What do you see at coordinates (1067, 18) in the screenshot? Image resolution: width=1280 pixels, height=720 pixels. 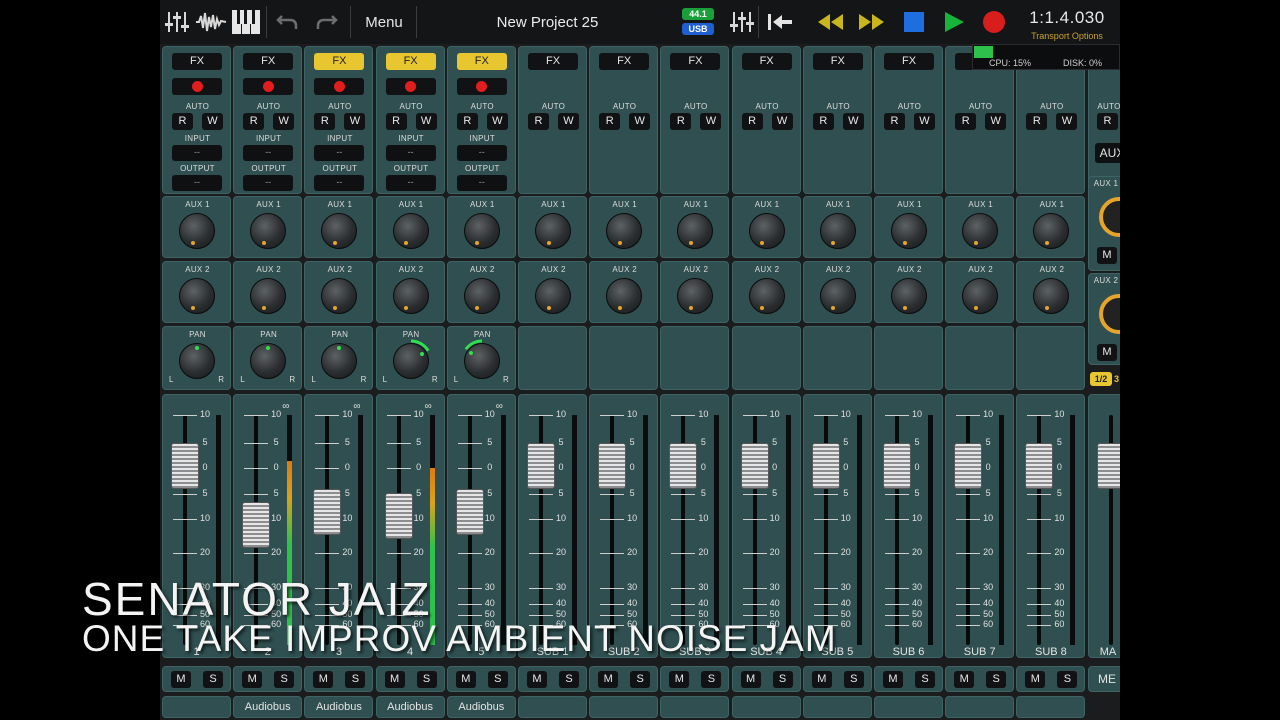 I see `position-readout: 1:1.4.030` at bounding box center [1067, 18].